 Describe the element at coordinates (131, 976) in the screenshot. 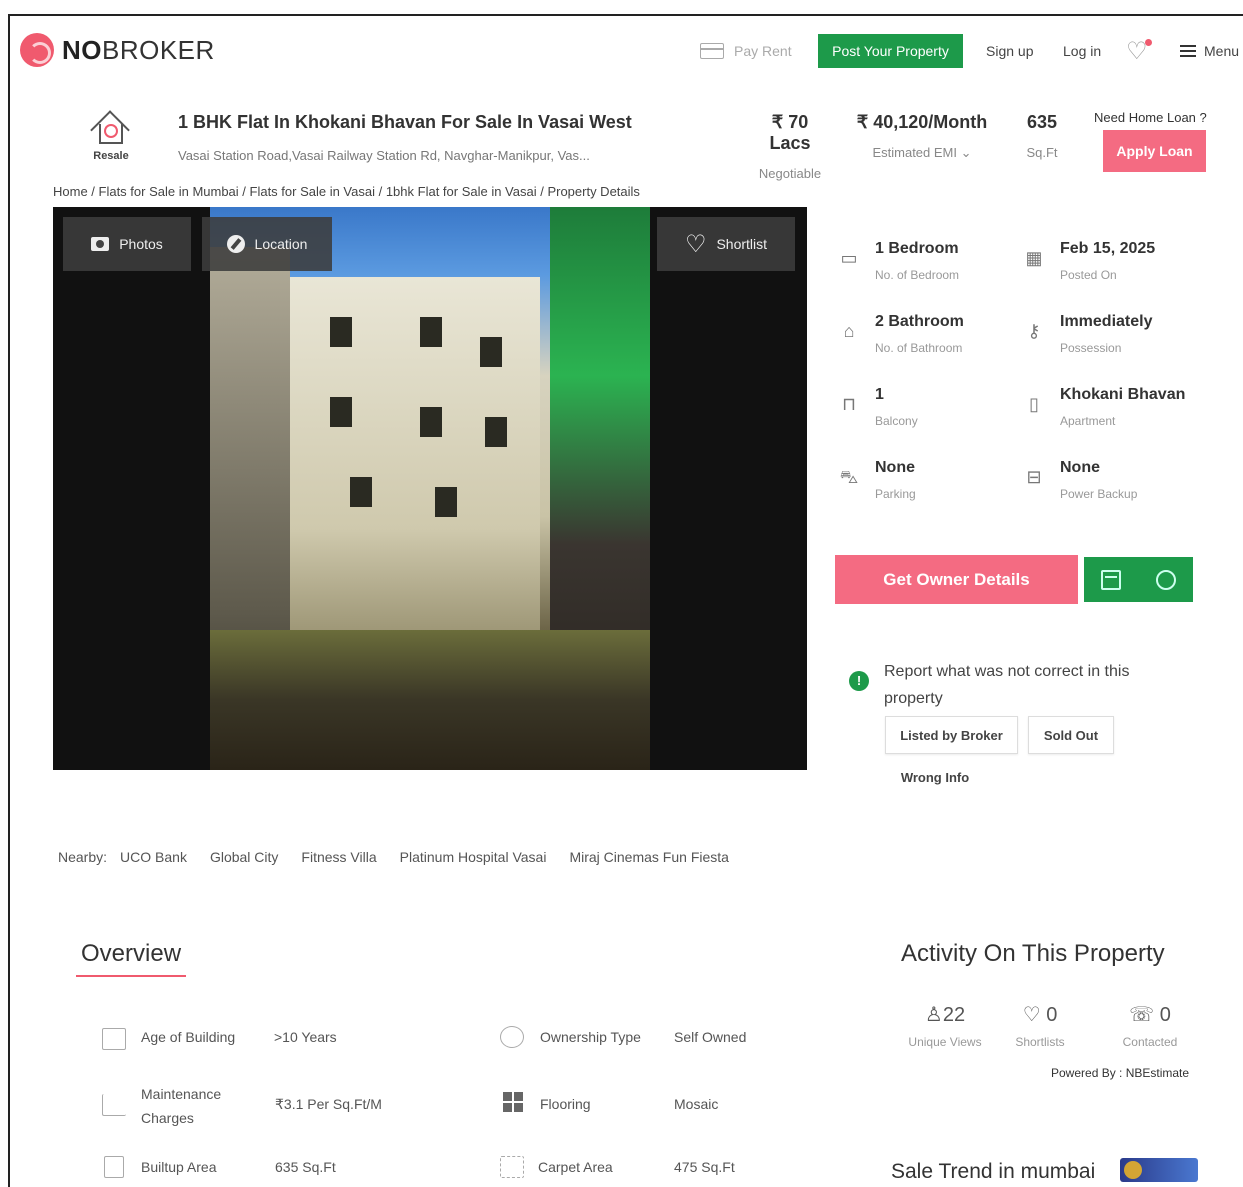

I see `overview-underline` at that location.